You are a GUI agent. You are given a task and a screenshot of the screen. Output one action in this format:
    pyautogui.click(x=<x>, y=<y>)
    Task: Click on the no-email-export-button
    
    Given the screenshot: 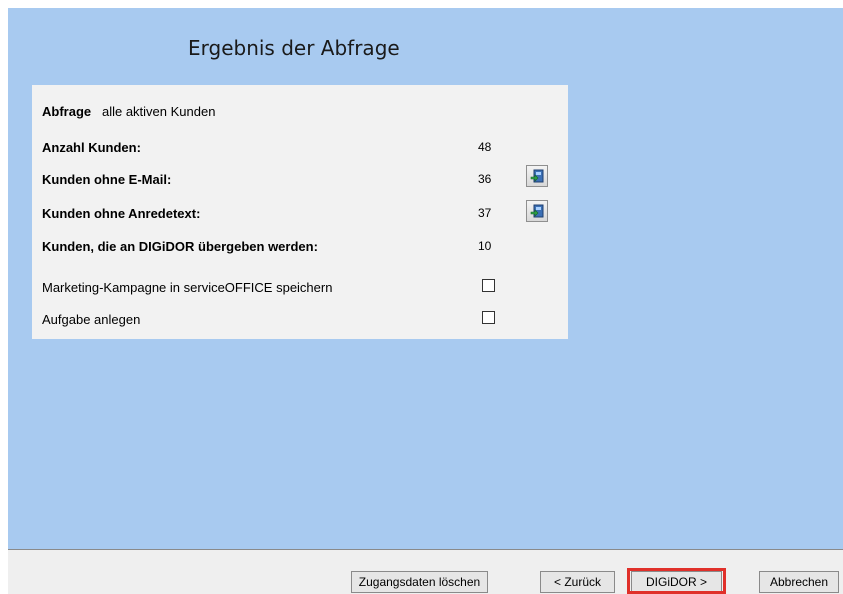 What is the action you would take?
    pyautogui.click(x=537, y=176)
    